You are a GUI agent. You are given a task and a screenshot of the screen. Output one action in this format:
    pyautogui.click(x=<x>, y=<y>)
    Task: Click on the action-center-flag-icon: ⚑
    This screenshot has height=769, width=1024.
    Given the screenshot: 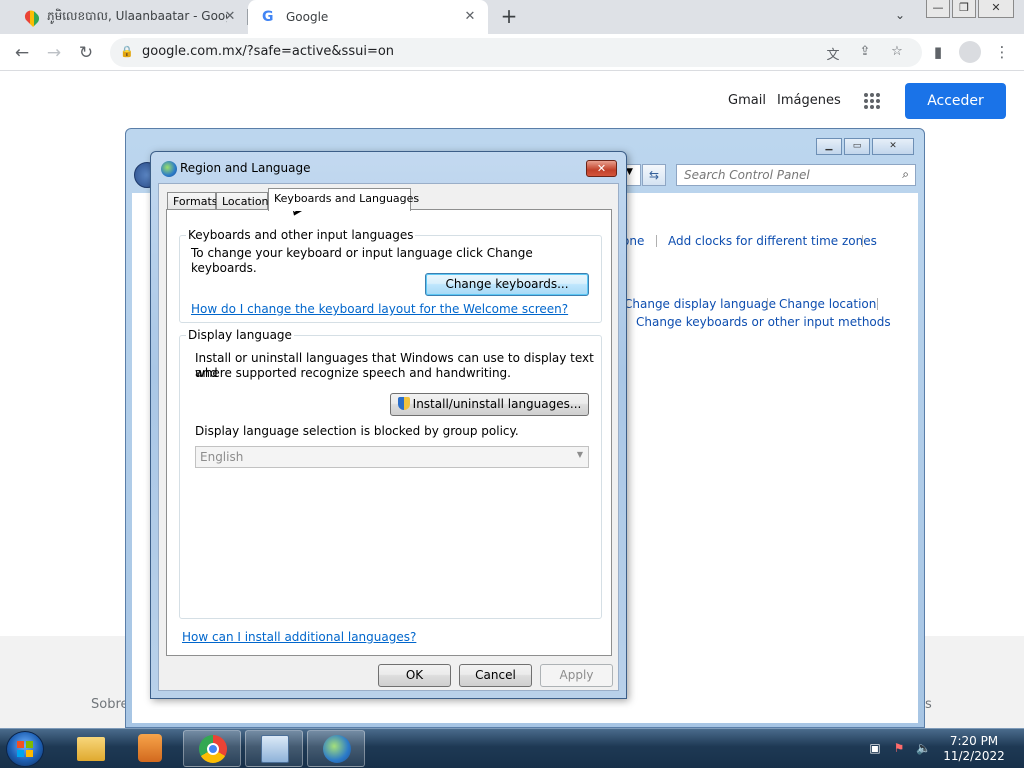 What is the action you would take?
    pyautogui.click(x=899, y=748)
    